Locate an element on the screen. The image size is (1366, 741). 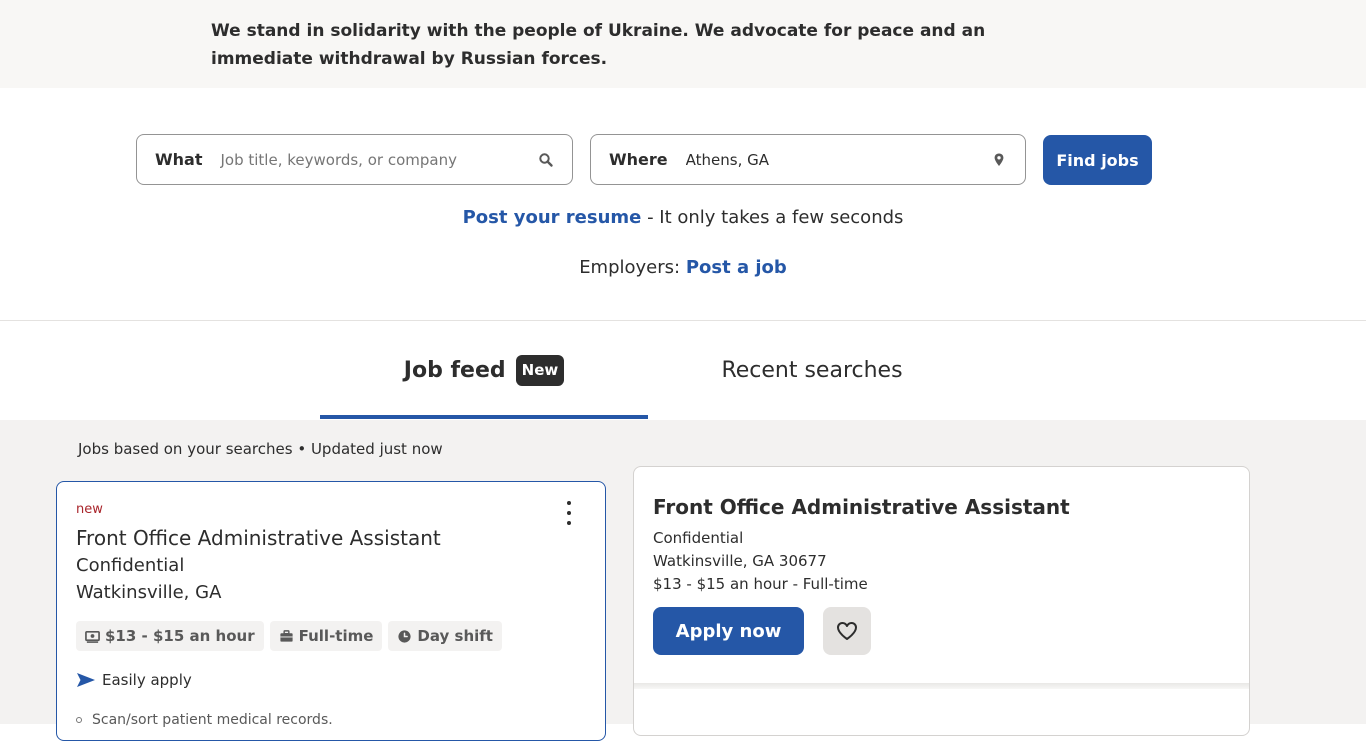
job-card-location: Watkinsville, GA is located at coordinates (149, 592).